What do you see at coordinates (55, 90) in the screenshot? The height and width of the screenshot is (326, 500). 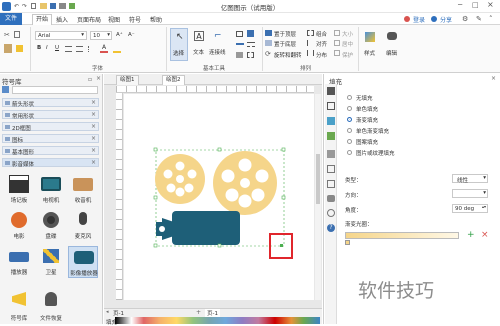 I see `library-search-input` at bounding box center [55, 90].